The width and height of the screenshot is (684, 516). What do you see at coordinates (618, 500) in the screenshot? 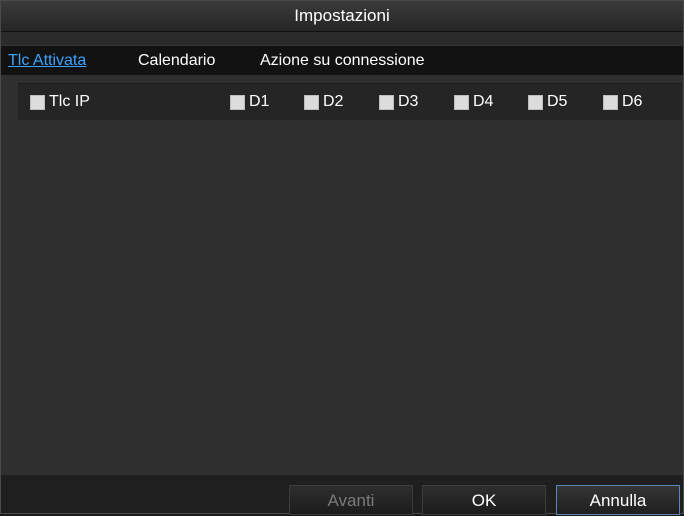
I see `cancel-button: Annulla` at bounding box center [618, 500].